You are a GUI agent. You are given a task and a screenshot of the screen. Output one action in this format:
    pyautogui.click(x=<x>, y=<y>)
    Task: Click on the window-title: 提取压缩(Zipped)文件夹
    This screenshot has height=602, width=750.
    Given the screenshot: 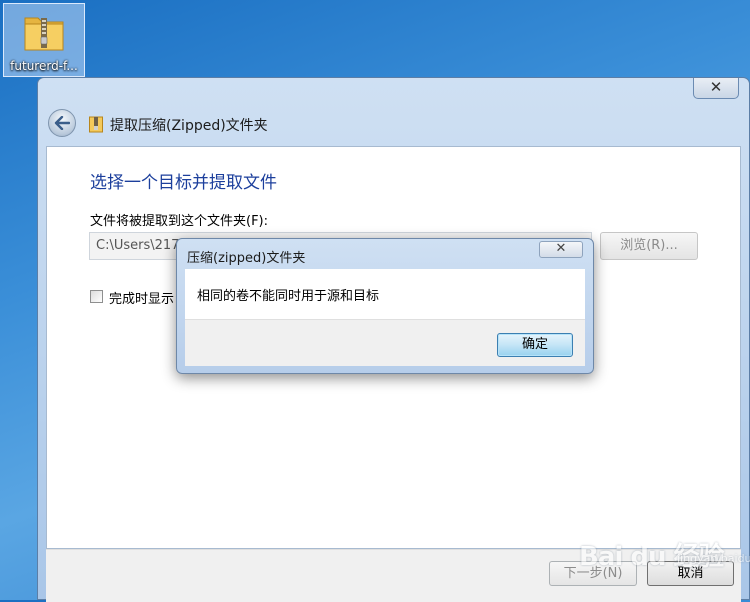 What is the action you would take?
    pyautogui.click(x=189, y=126)
    